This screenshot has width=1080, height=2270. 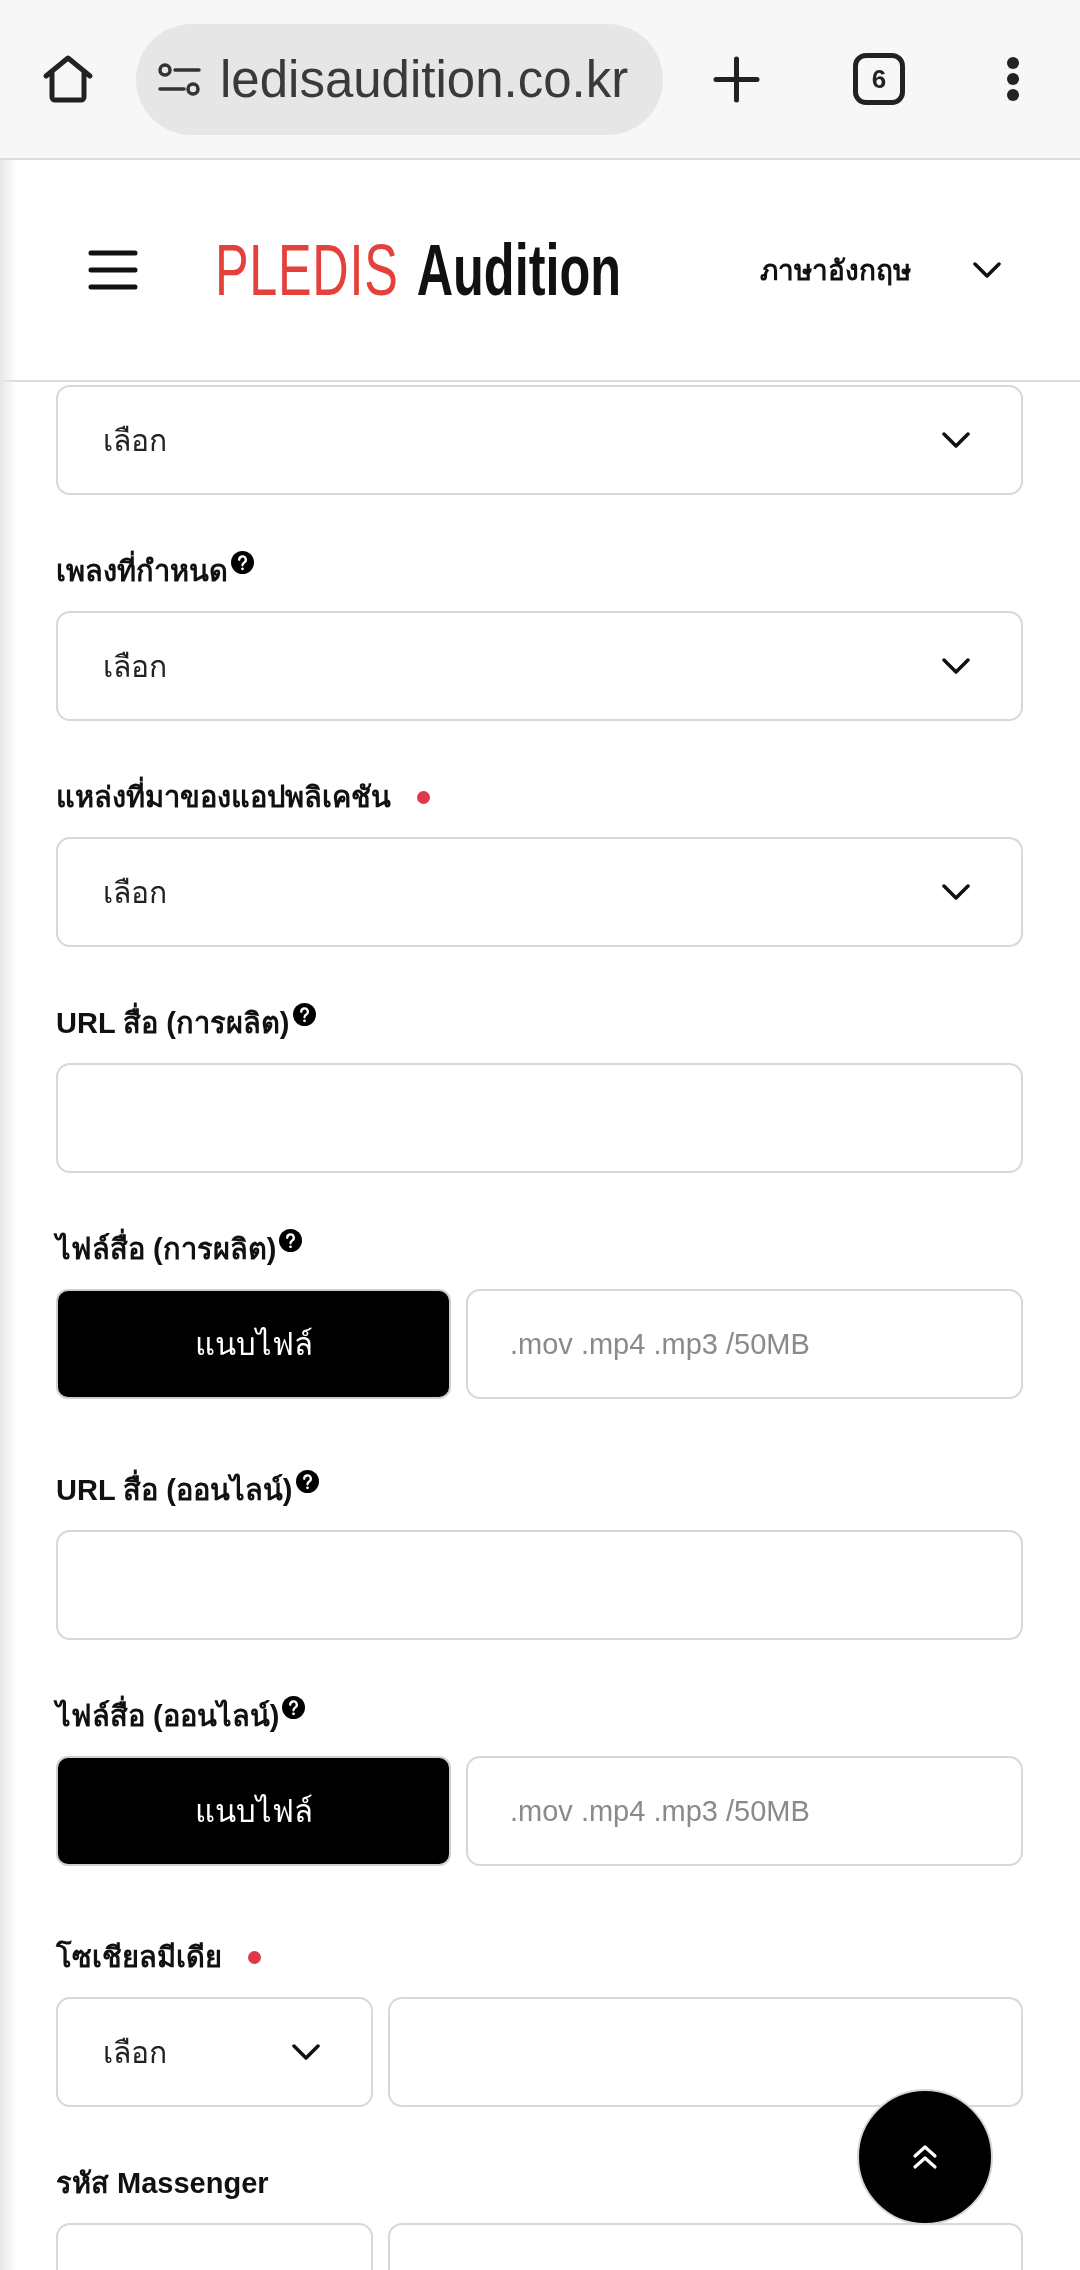 I want to click on new-tab-plus-icon, so click(x=736, y=79).